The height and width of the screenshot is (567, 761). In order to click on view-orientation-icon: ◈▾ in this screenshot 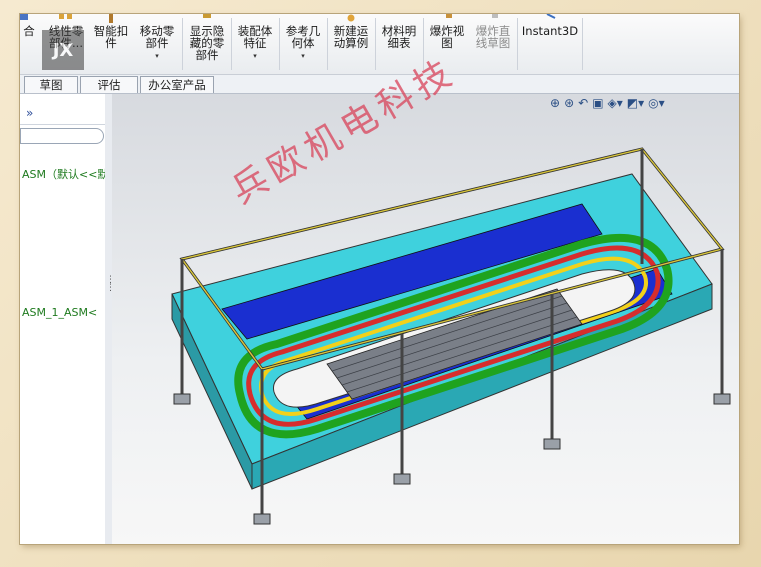, I will do `click(615, 105)`.